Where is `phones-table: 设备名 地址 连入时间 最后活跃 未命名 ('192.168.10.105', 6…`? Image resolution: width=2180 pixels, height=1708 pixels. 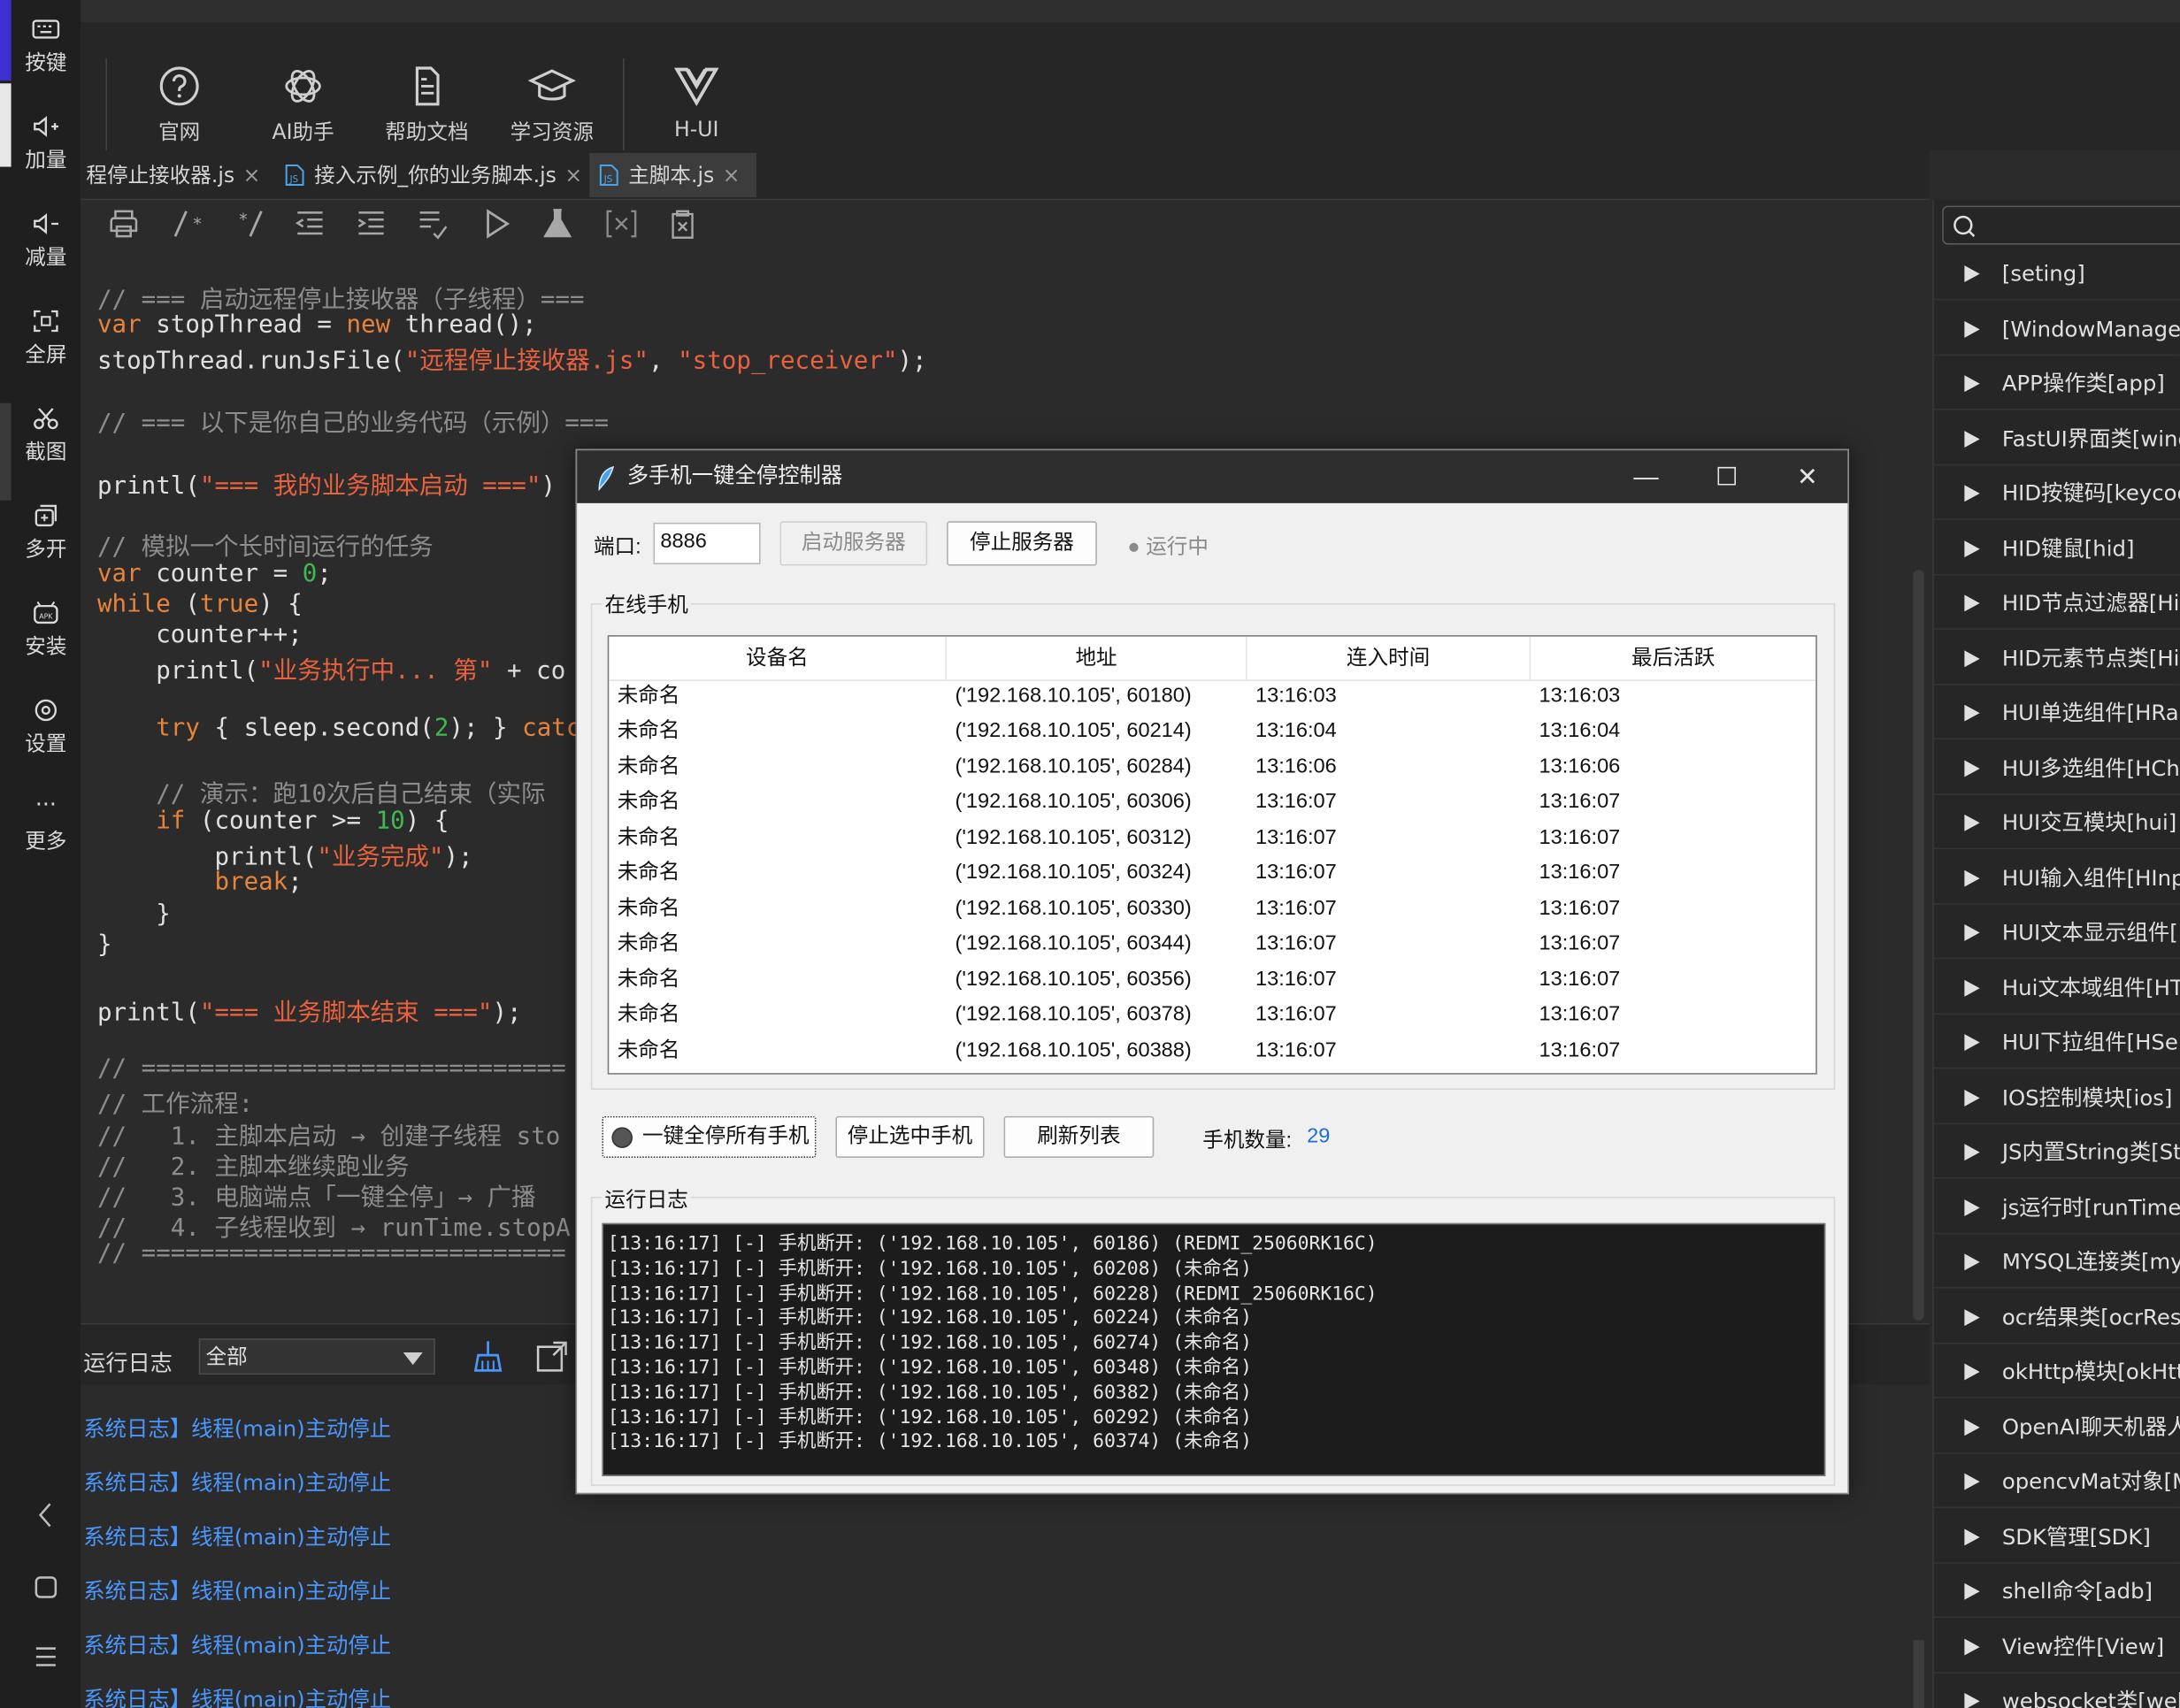 phones-table: 设备名 地址 连入时间 最后活跃 未命名 ('192.168.10.105', 6… is located at coordinates (1212, 855).